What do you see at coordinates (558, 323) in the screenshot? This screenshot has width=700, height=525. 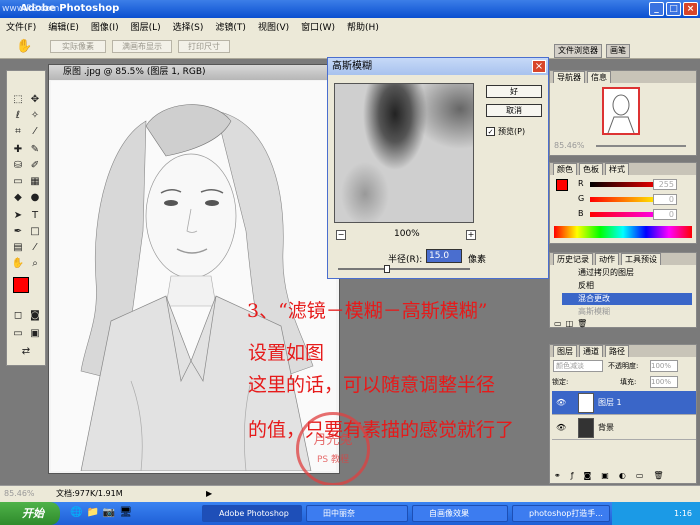 I see `new-doc-from-state-icon: ▭` at bounding box center [558, 323].